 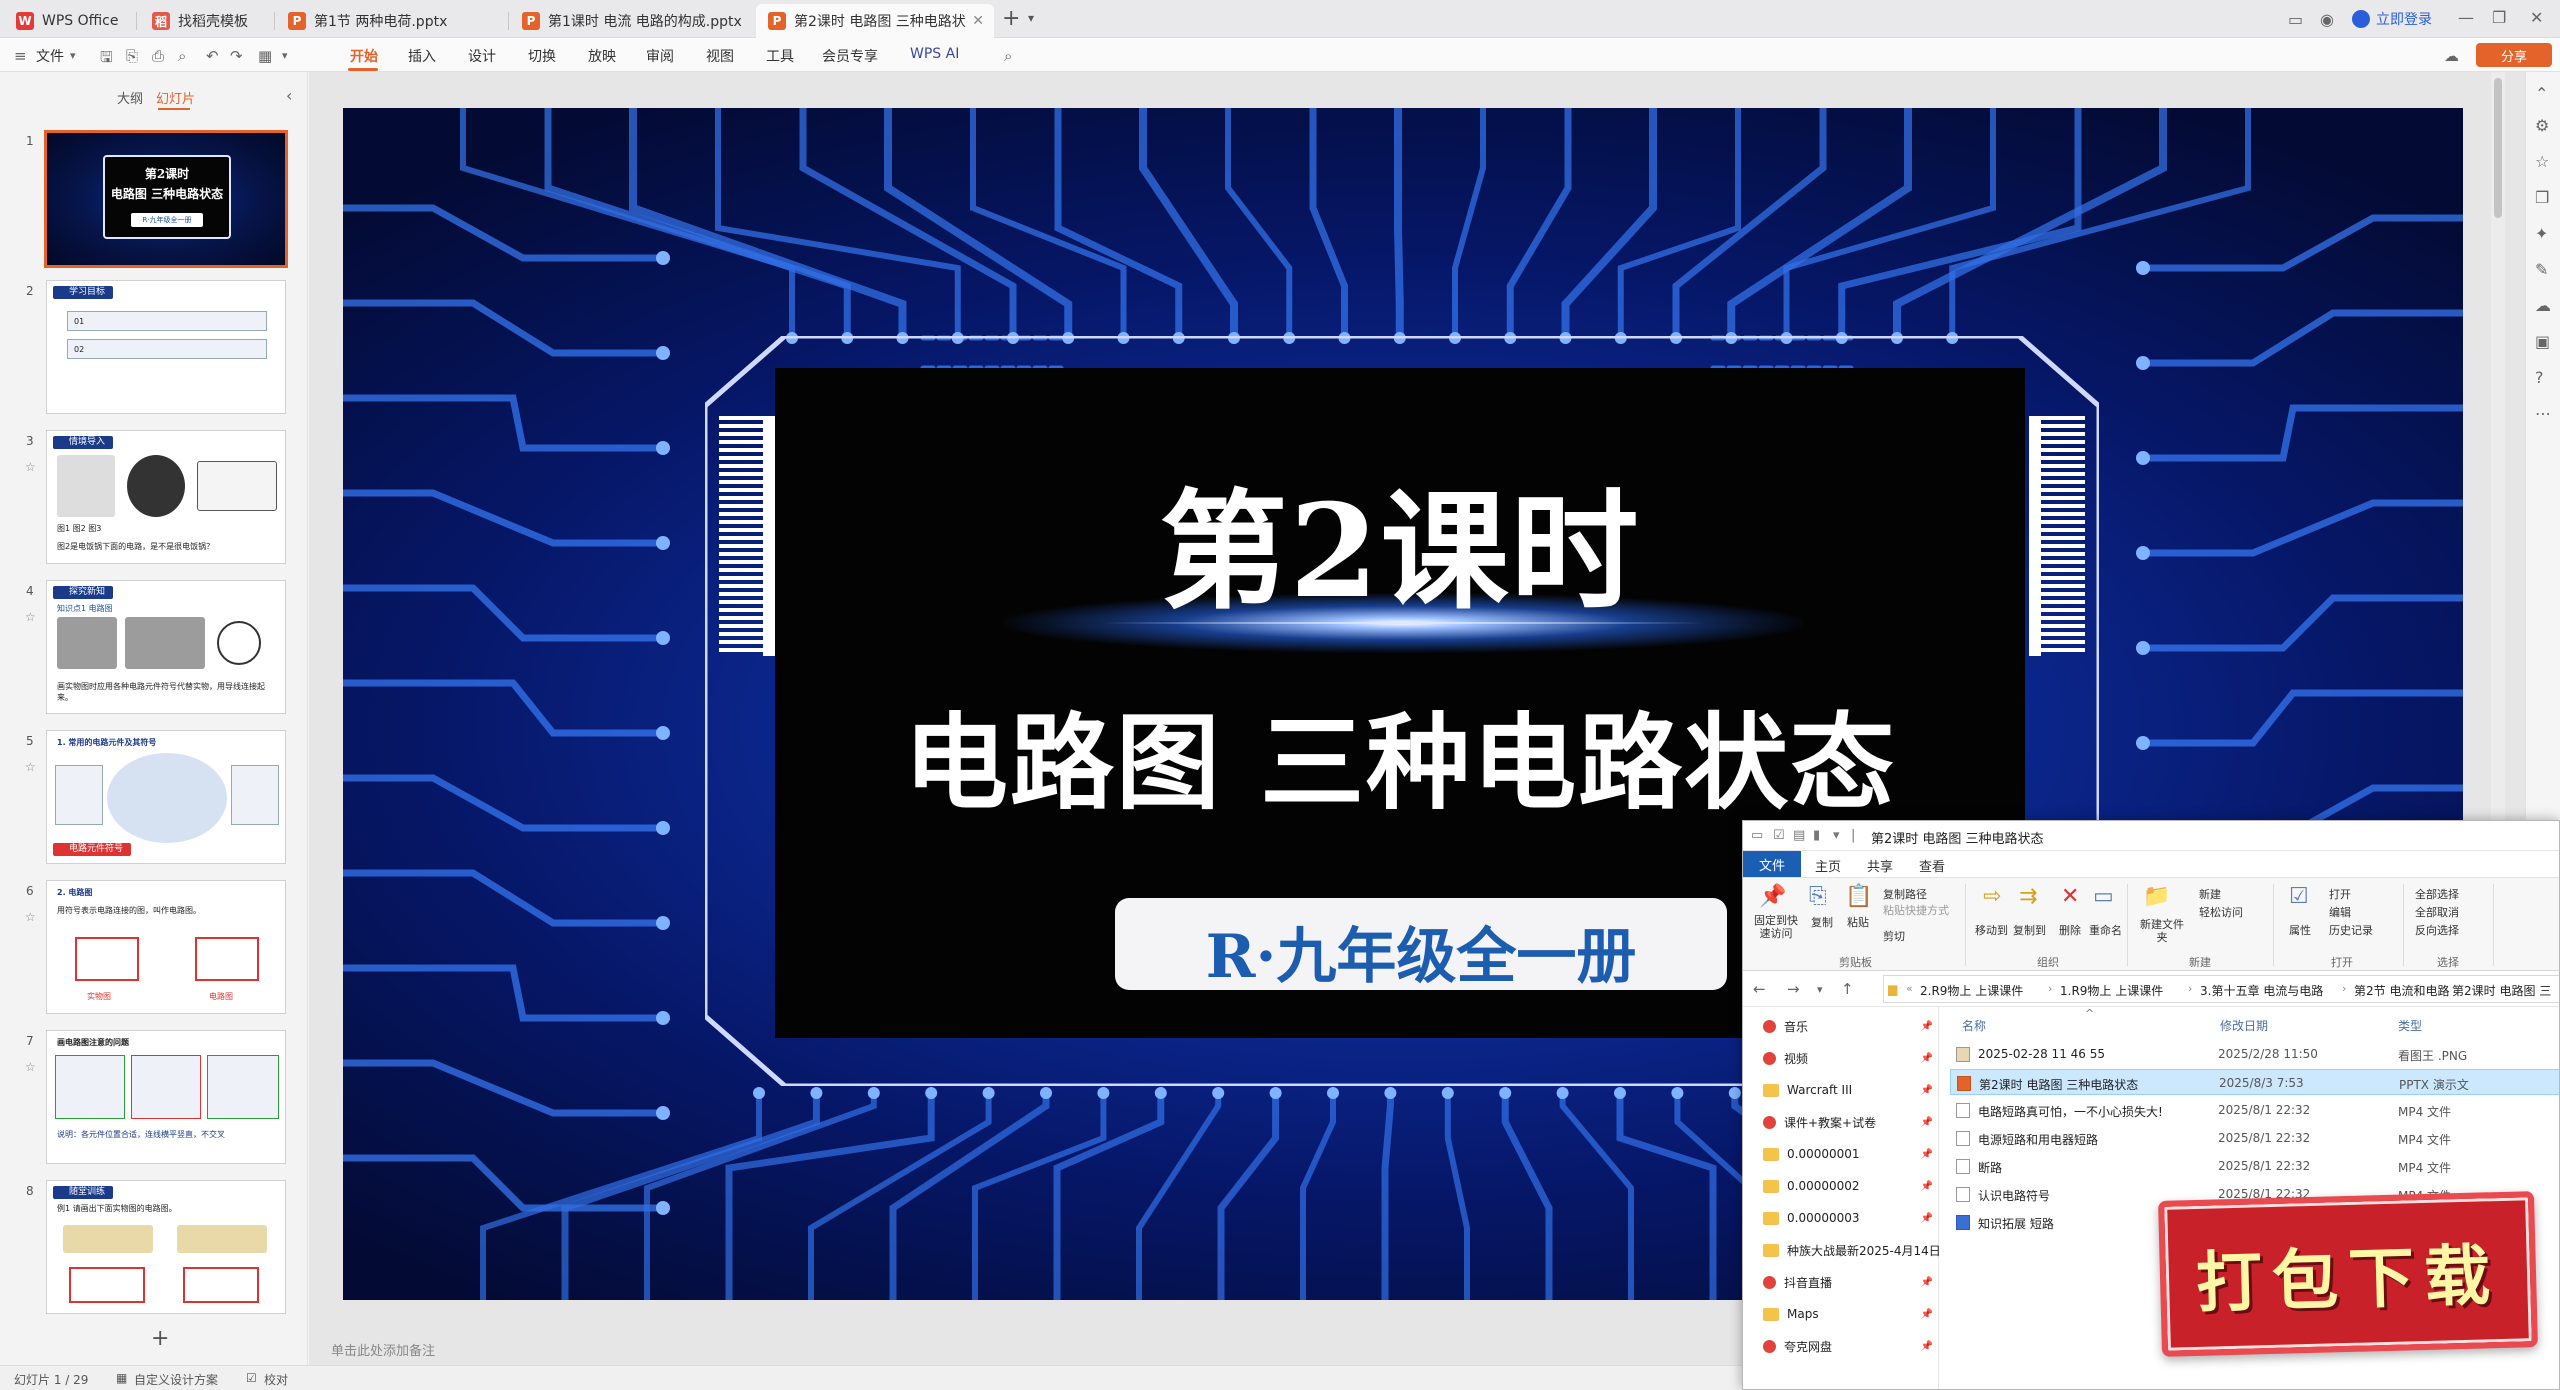 I want to click on new-tab-icon: +, so click(x=1011, y=18).